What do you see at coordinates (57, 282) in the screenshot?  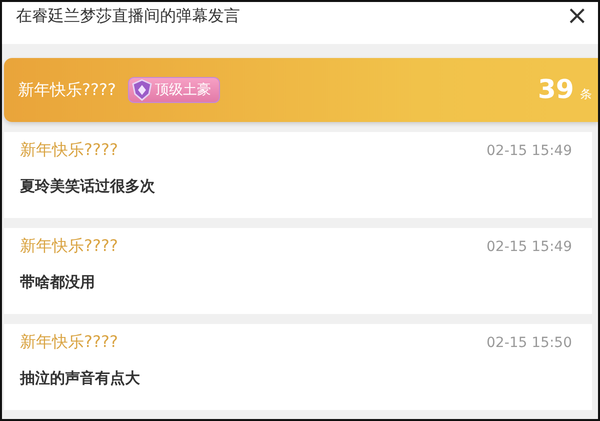 I see `message-text: 带啥都没用` at bounding box center [57, 282].